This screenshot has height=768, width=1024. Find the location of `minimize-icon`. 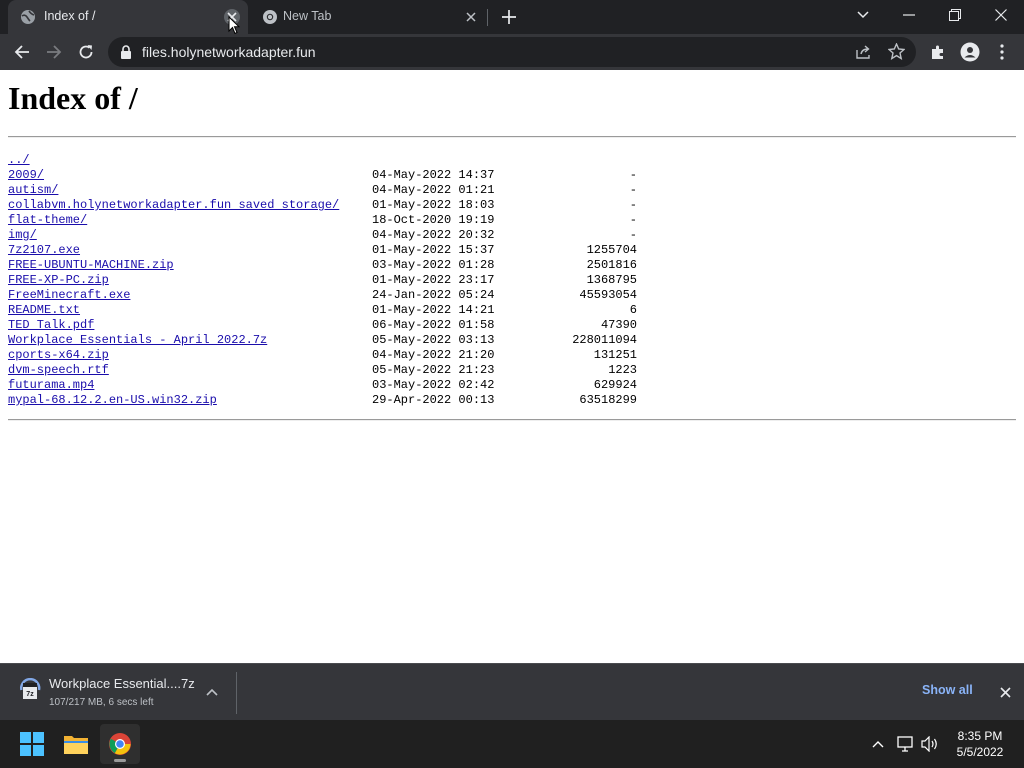

minimize-icon is located at coordinates (909, 15).